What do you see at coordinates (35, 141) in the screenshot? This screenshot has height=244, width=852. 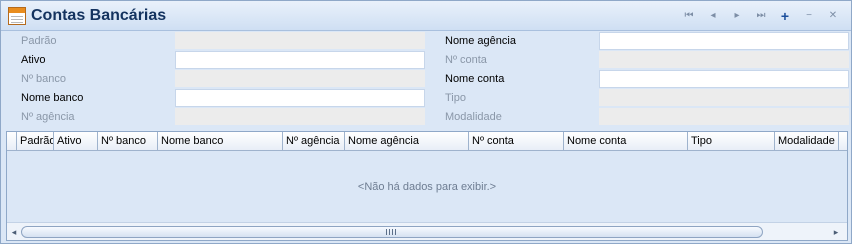 I see `column-header: Padrão` at bounding box center [35, 141].